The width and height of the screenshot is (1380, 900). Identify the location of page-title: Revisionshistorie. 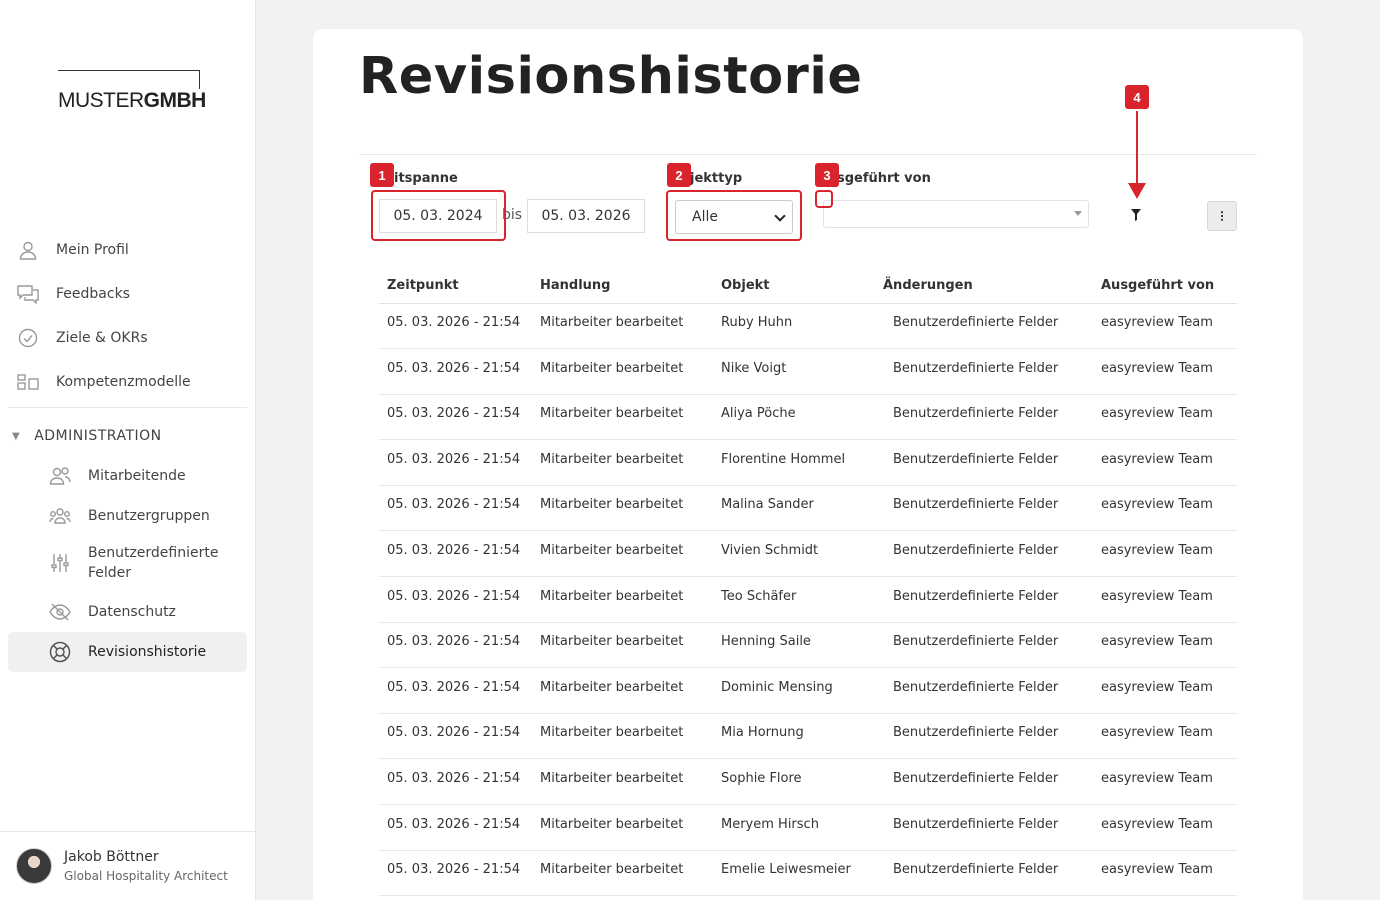
(611, 76).